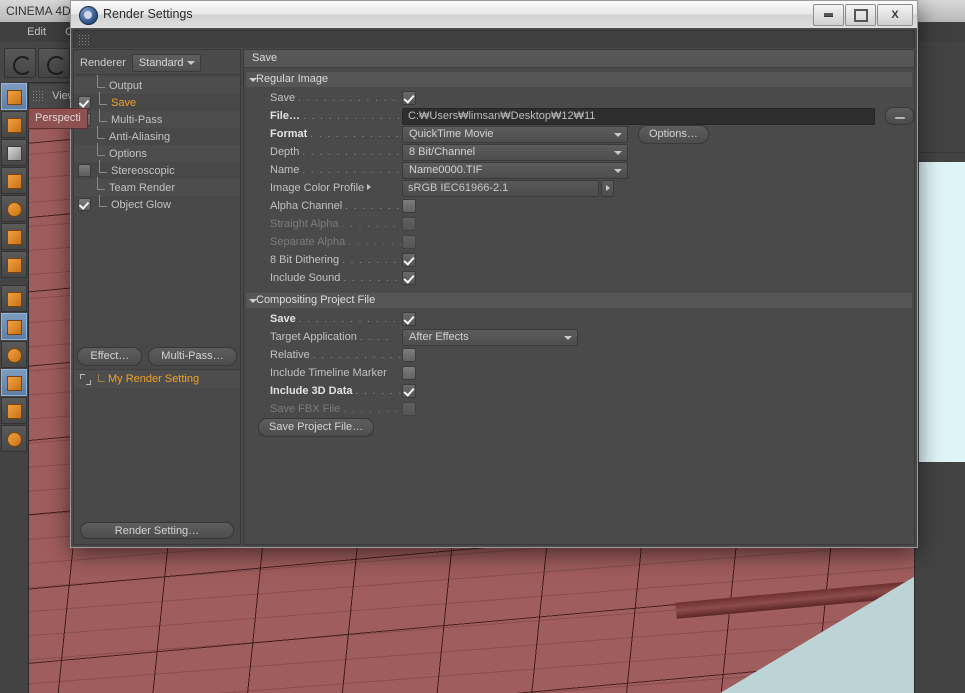  Describe the element at coordinates (607, 188) in the screenshot. I see `image-color-profile-arrow-button` at that location.